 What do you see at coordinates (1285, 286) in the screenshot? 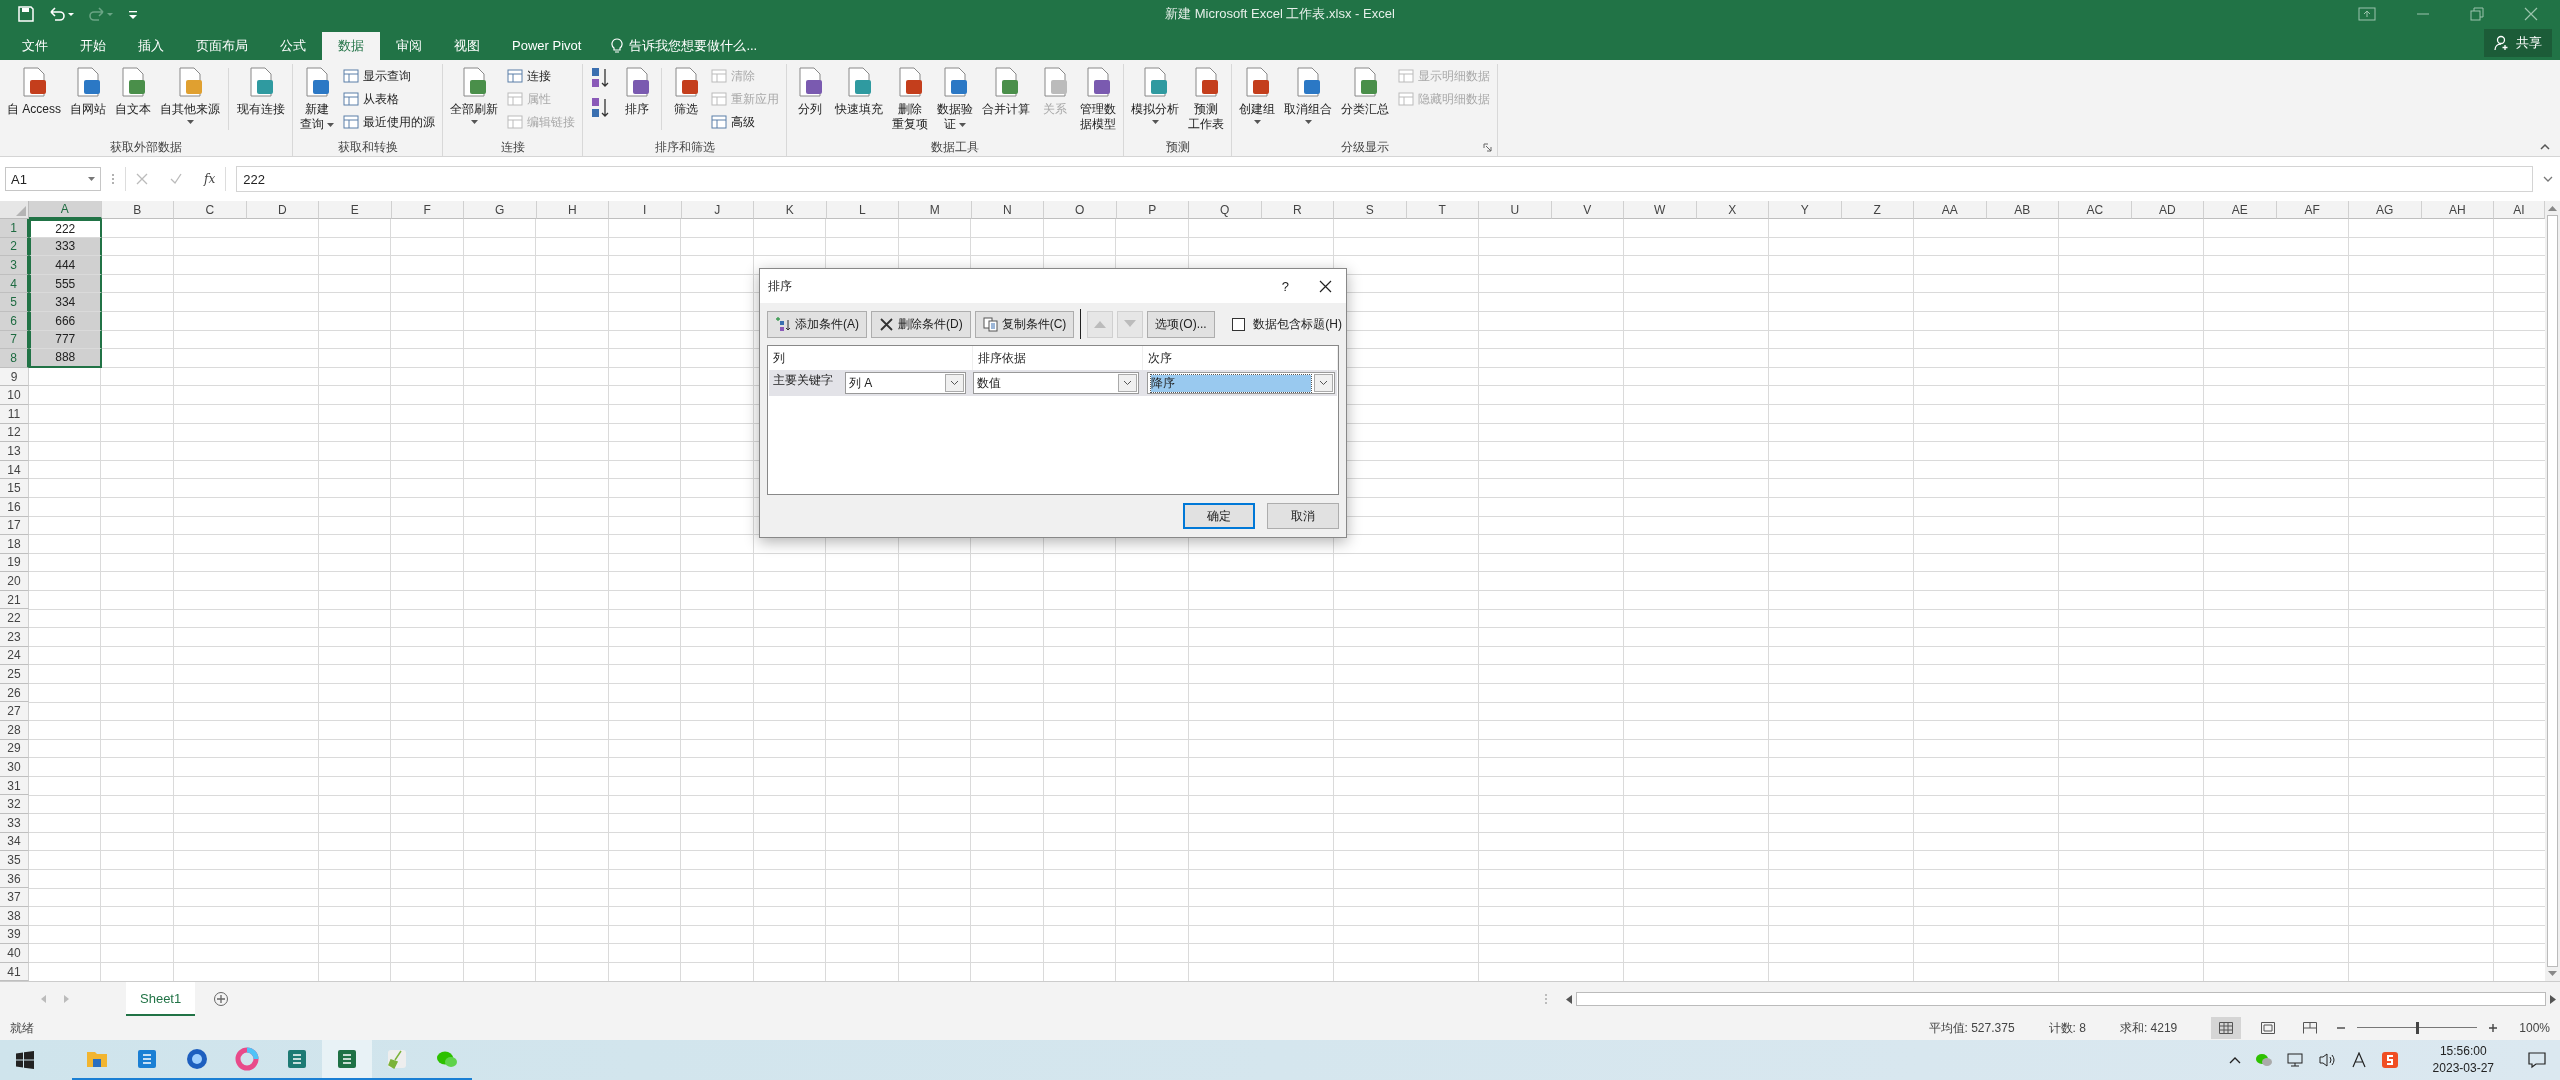
I see `help-button: ?` at bounding box center [1285, 286].